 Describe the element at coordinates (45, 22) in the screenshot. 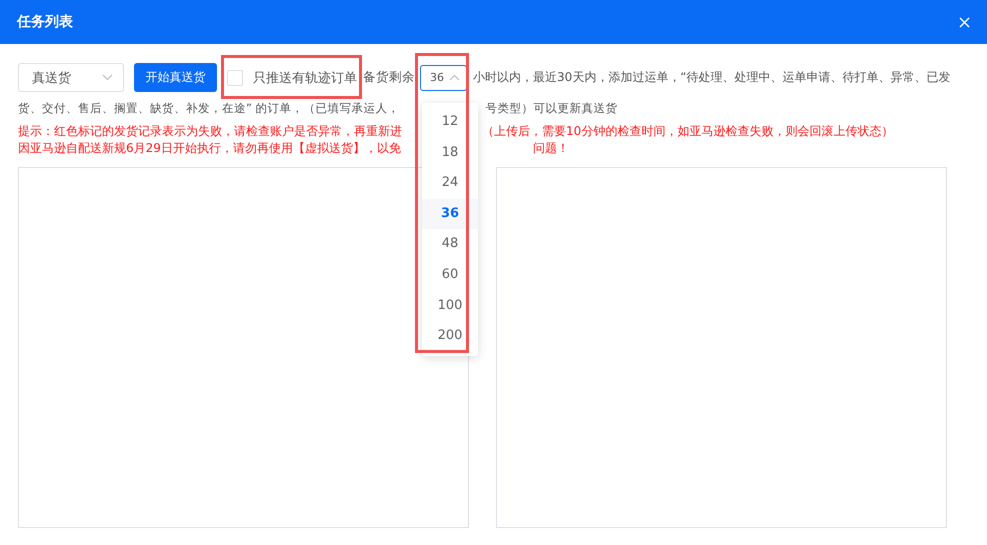

I see `window-title: 任务列表` at that location.